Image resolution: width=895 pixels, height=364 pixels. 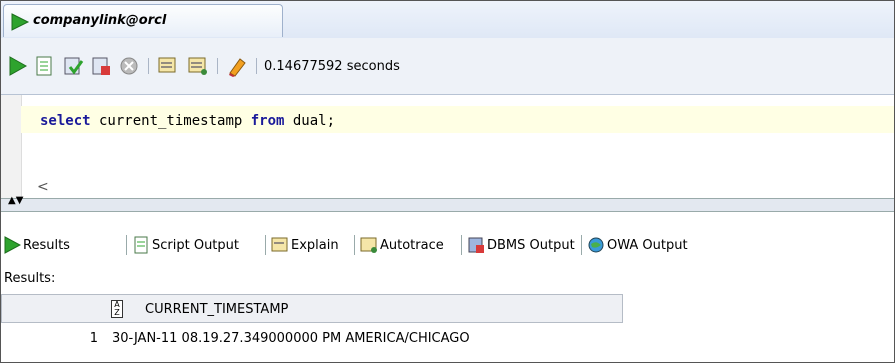 I want to click on connection-title: companylink@orcl, so click(x=100, y=20).